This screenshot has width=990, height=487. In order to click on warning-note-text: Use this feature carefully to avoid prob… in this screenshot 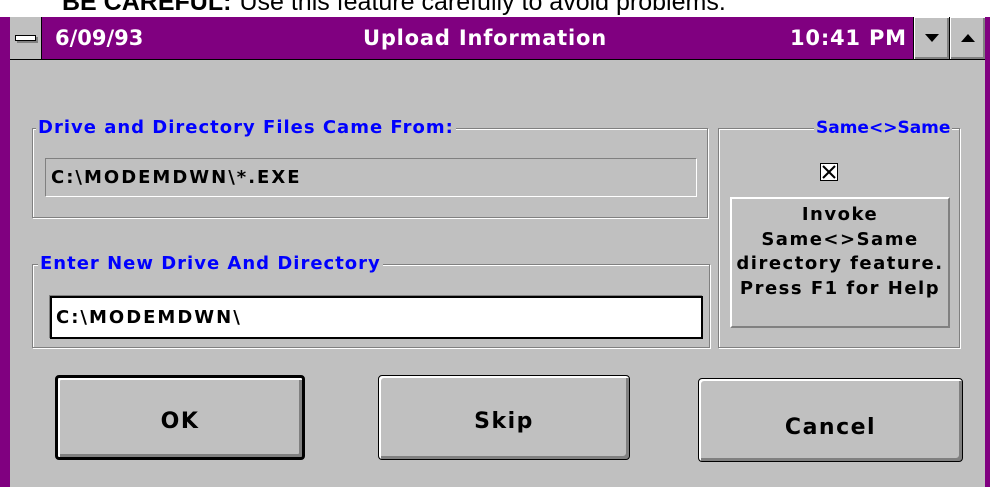, I will do `click(482, 8)`.